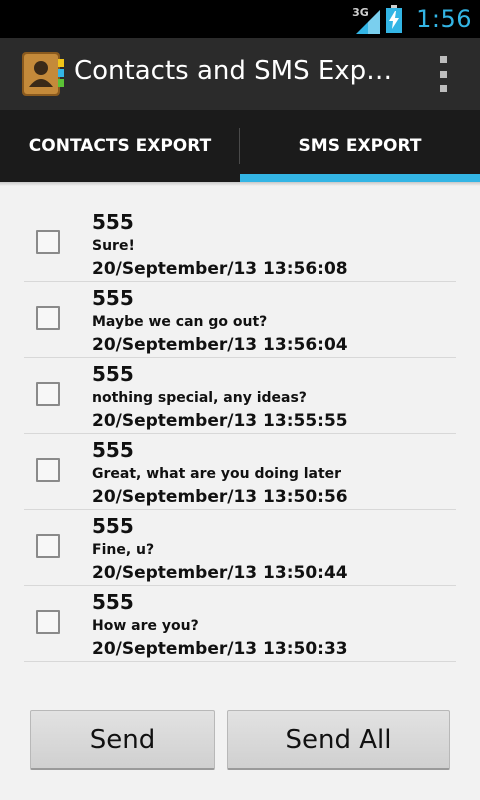 The width and height of the screenshot is (480, 800). I want to click on tab-contacts-export: CONTACTS EXPORT, so click(120, 146).